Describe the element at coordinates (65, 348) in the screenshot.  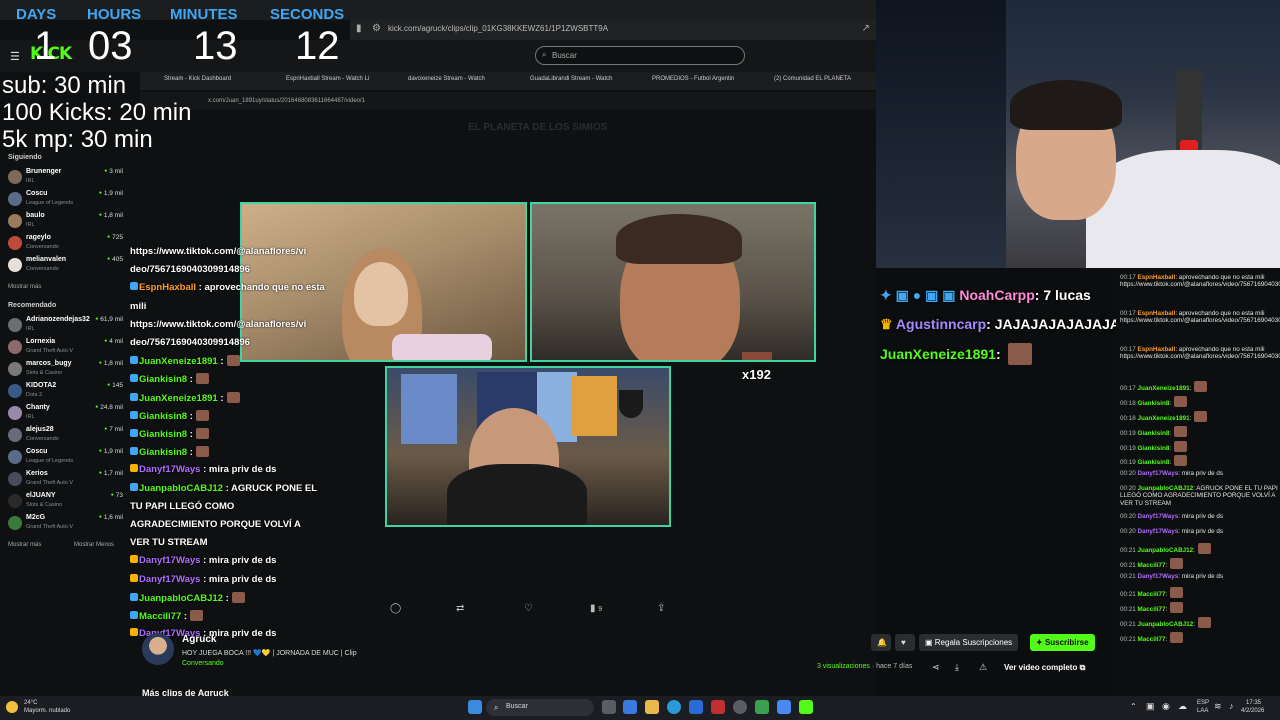
I see `sidebar-item-lornexia: Lornexia Grand Theft Auto V 4 mil` at that location.